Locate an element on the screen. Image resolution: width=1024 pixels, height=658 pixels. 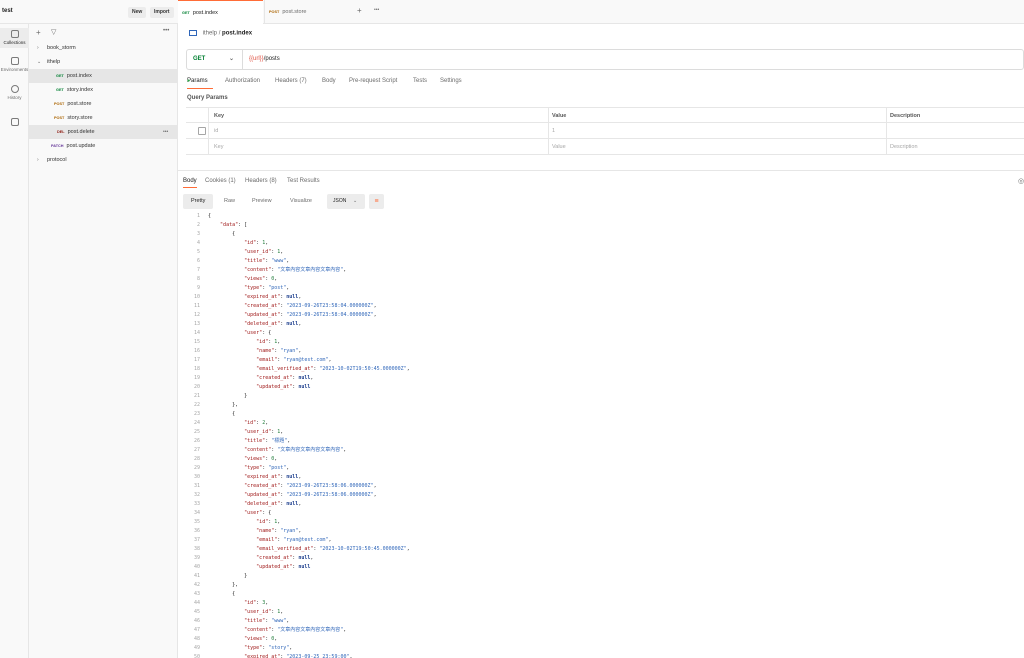
wrap-lines-icon: ≡ is located at coordinates (376, 201).